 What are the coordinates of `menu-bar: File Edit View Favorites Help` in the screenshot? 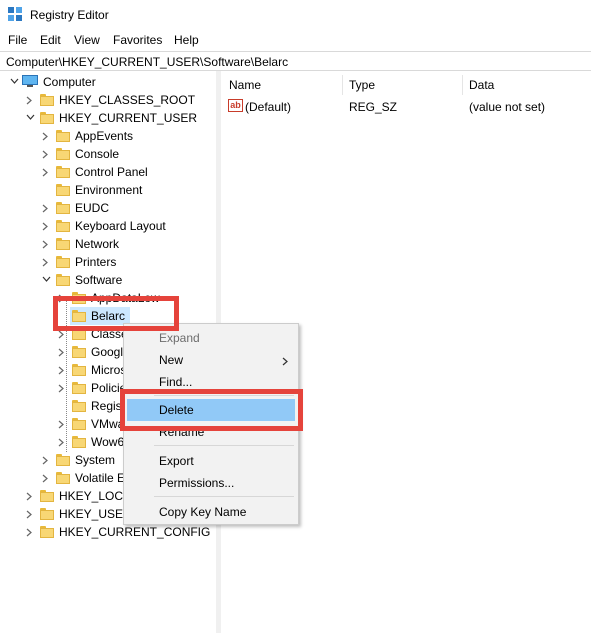 It's located at (295, 41).